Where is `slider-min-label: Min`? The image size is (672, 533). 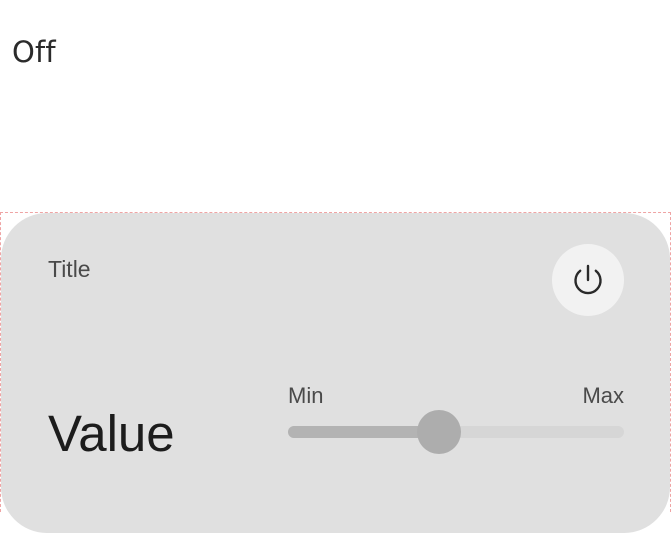 slider-min-label: Min is located at coordinates (306, 395).